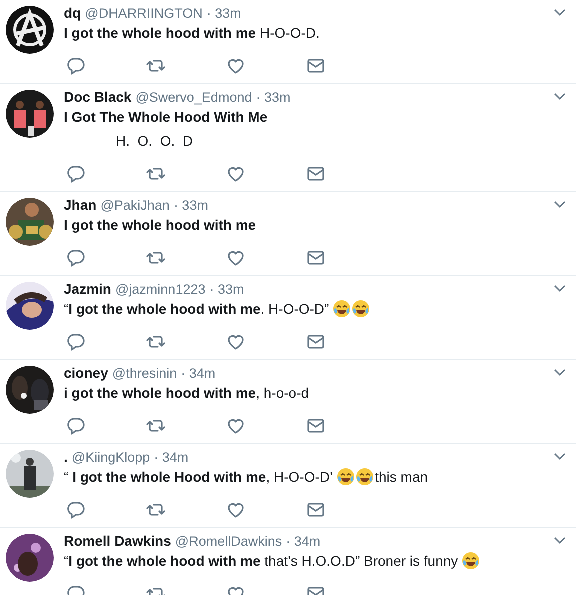  What do you see at coordinates (145, 374) in the screenshot?
I see `user-handle: @thresinin` at bounding box center [145, 374].